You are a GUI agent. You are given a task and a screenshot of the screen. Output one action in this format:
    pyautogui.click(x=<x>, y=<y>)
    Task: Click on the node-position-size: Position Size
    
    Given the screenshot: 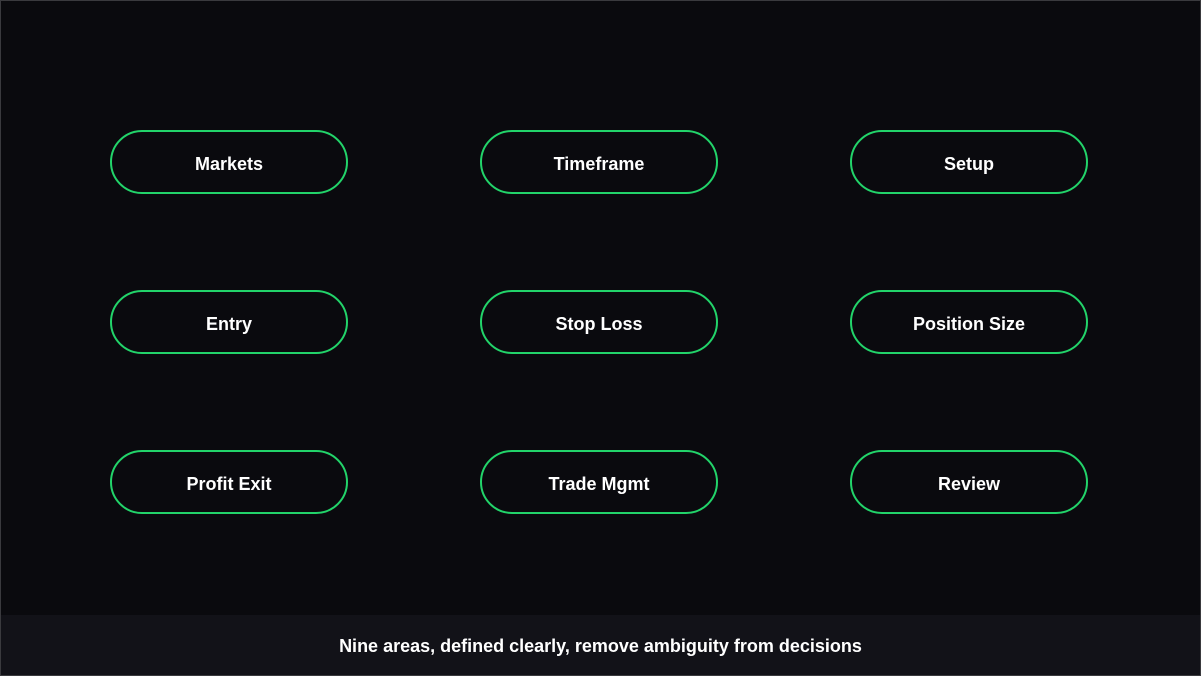 What is the action you would take?
    pyautogui.click(x=969, y=322)
    